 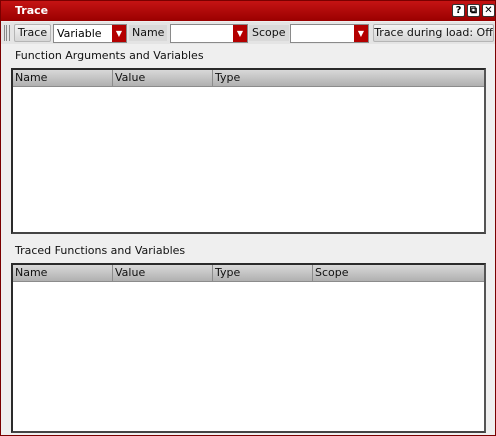 I want to click on trace-button: Trace, so click(x=32, y=33).